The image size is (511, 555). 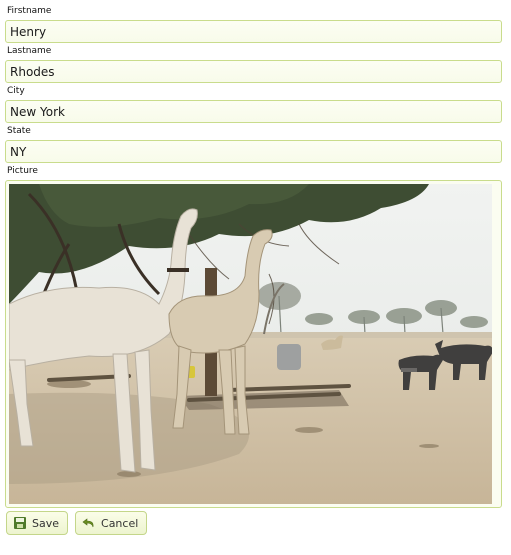 What do you see at coordinates (253, 71) in the screenshot?
I see `lastname-input` at bounding box center [253, 71].